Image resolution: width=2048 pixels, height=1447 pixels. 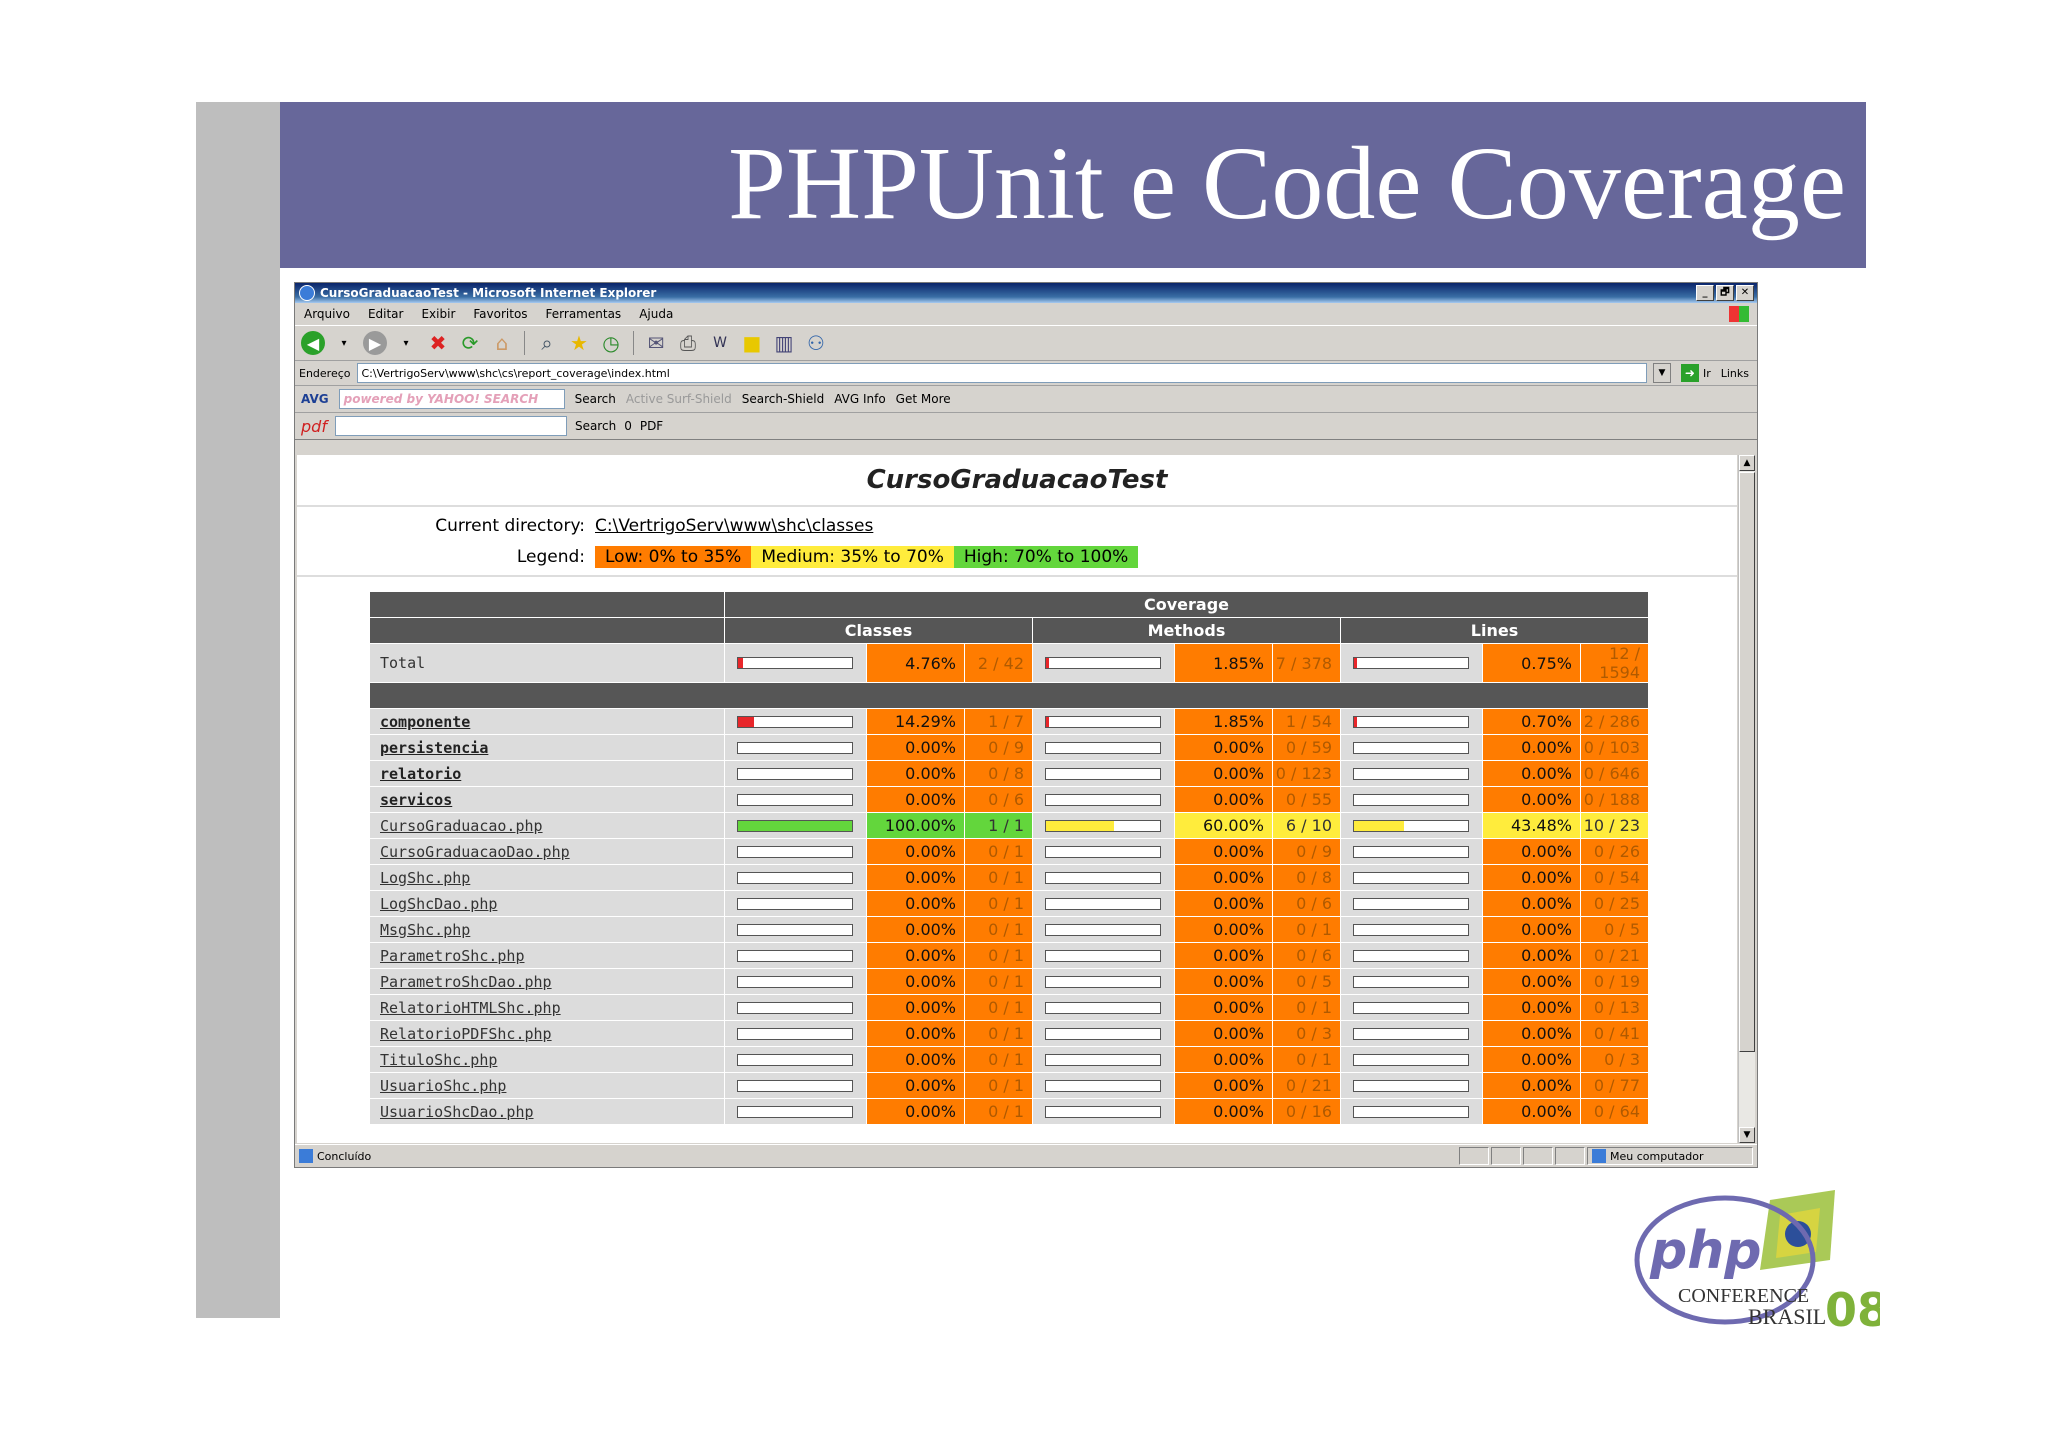 What do you see at coordinates (1747, 762) in the screenshot?
I see `scroll-thumb` at bounding box center [1747, 762].